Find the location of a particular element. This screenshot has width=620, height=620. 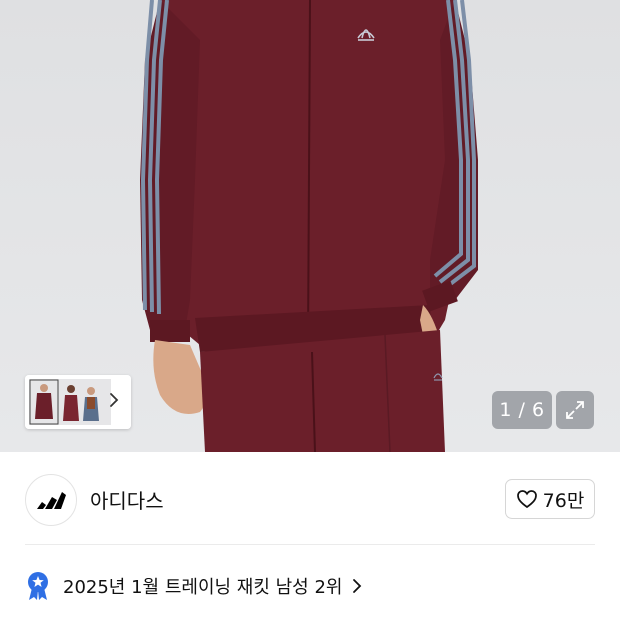

image-counter: 1 / 6 is located at coordinates (522, 410).